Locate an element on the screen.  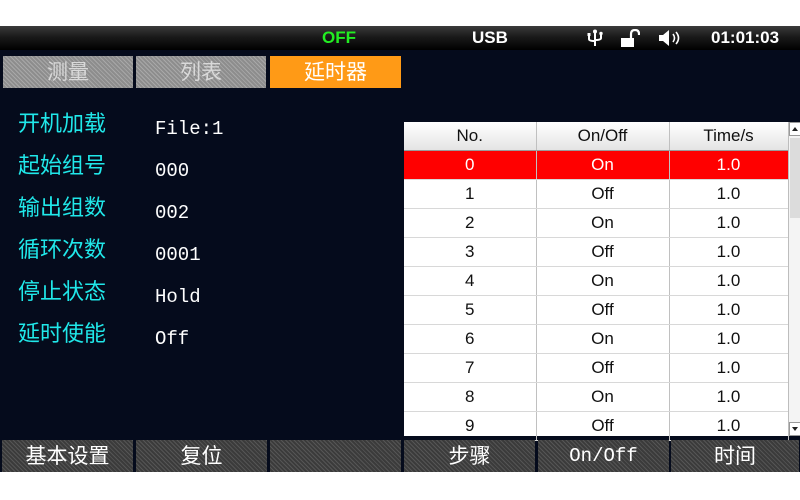
table-row: 3 Off 1.0 is located at coordinates (596, 252).